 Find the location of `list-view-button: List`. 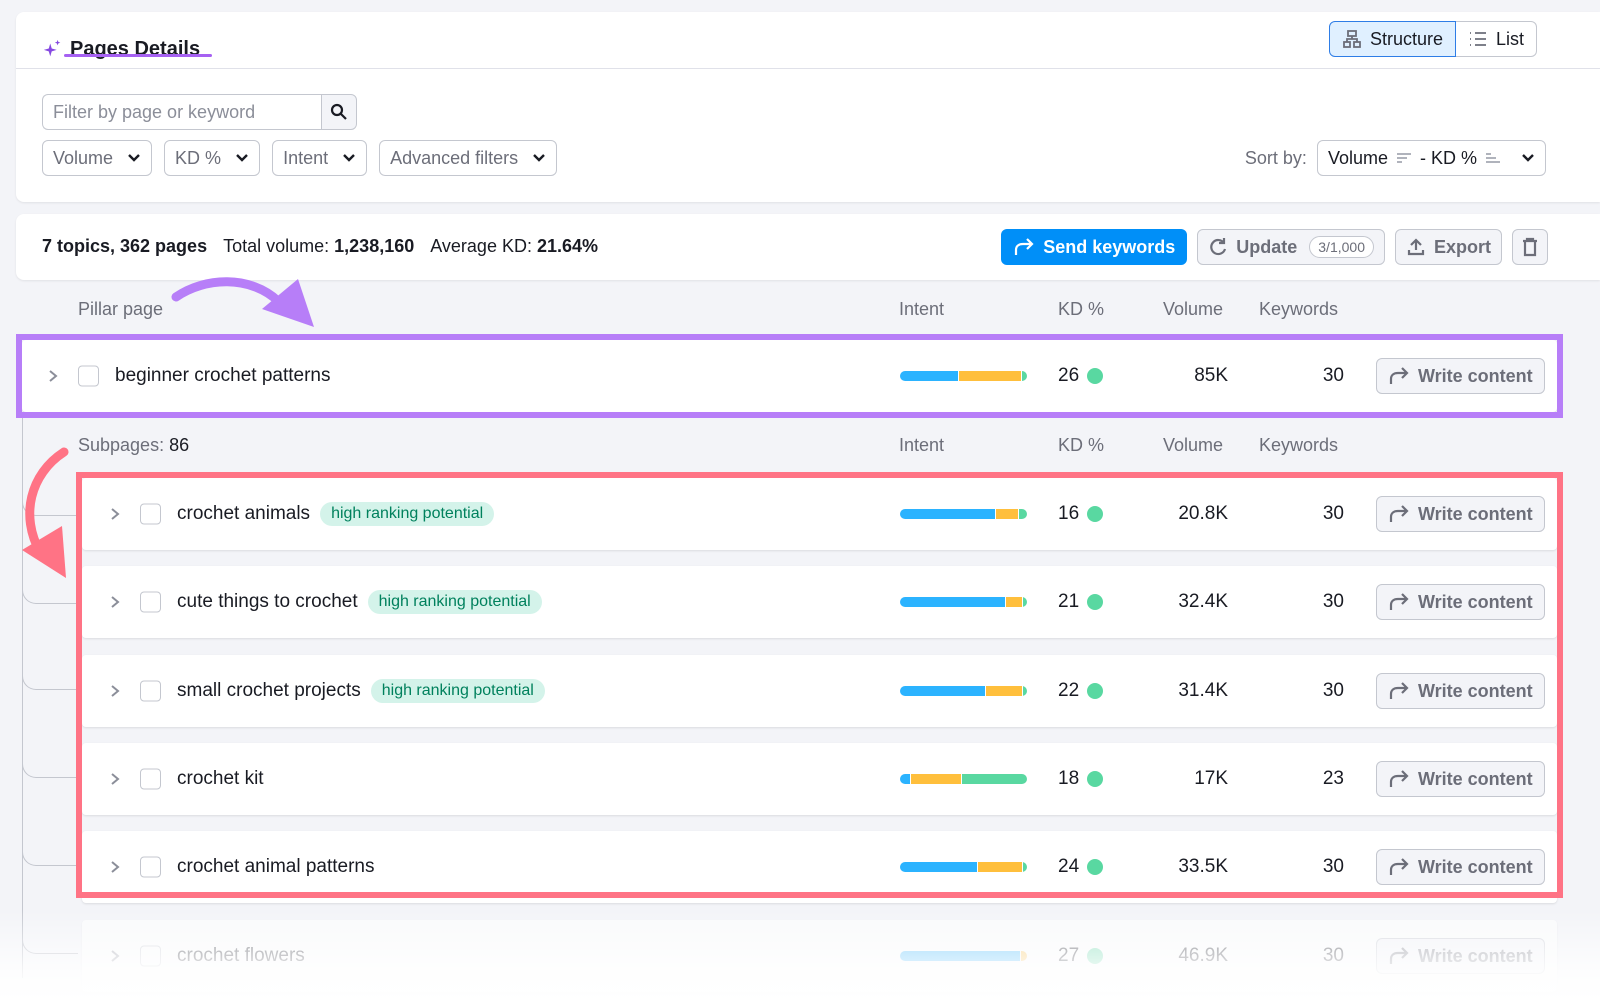

list-view-button: List is located at coordinates (1497, 39).